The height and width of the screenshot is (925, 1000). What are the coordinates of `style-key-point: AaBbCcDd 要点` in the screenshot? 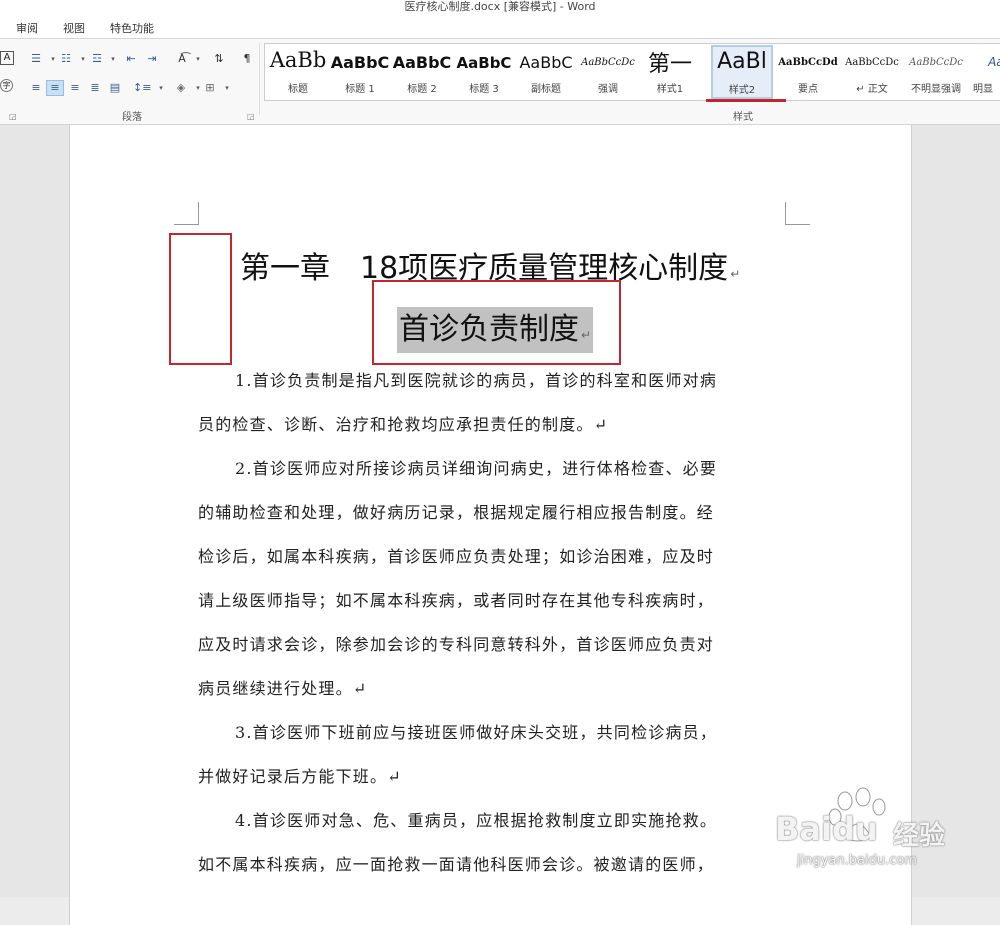 It's located at (808, 71).